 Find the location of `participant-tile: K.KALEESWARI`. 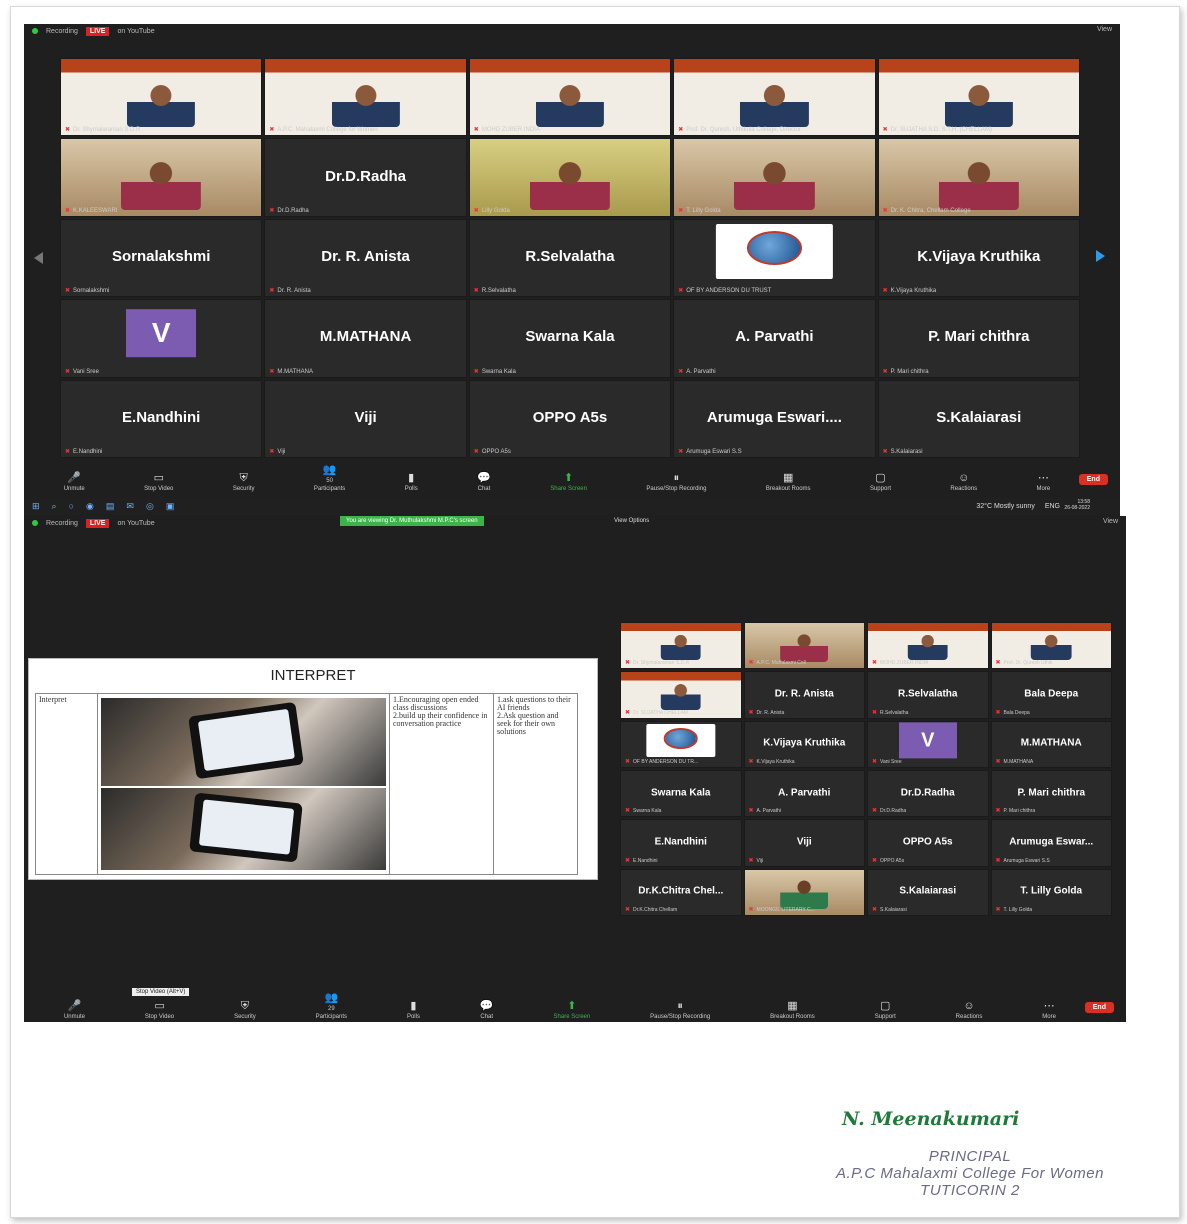

participant-tile: K.KALEESWARI is located at coordinates (161, 177).